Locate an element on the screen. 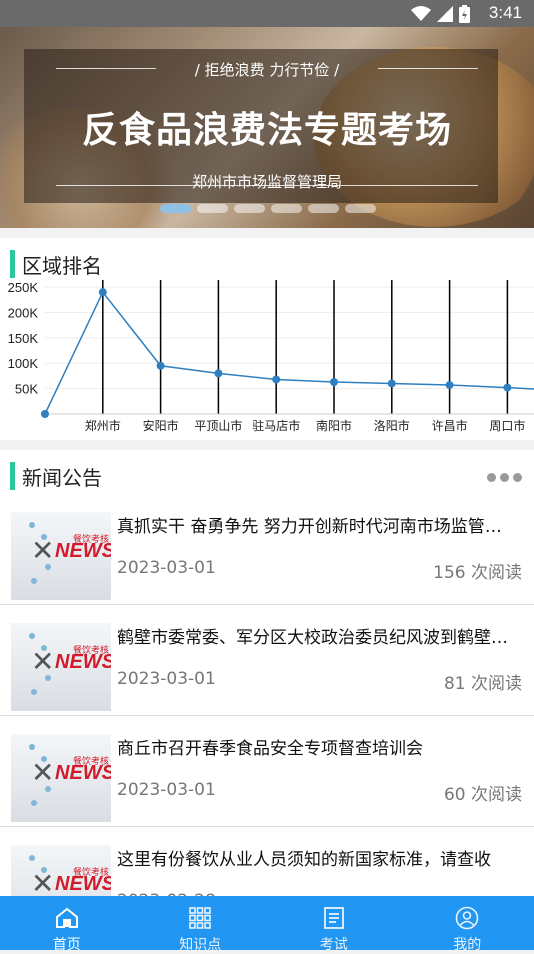  section-header: 新闻公告 is located at coordinates (56, 476).